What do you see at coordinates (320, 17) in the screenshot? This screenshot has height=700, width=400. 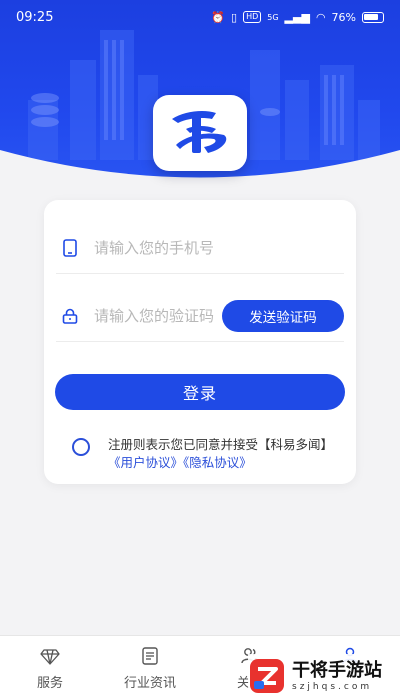 I see `wifi-icon: ◠` at bounding box center [320, 17].